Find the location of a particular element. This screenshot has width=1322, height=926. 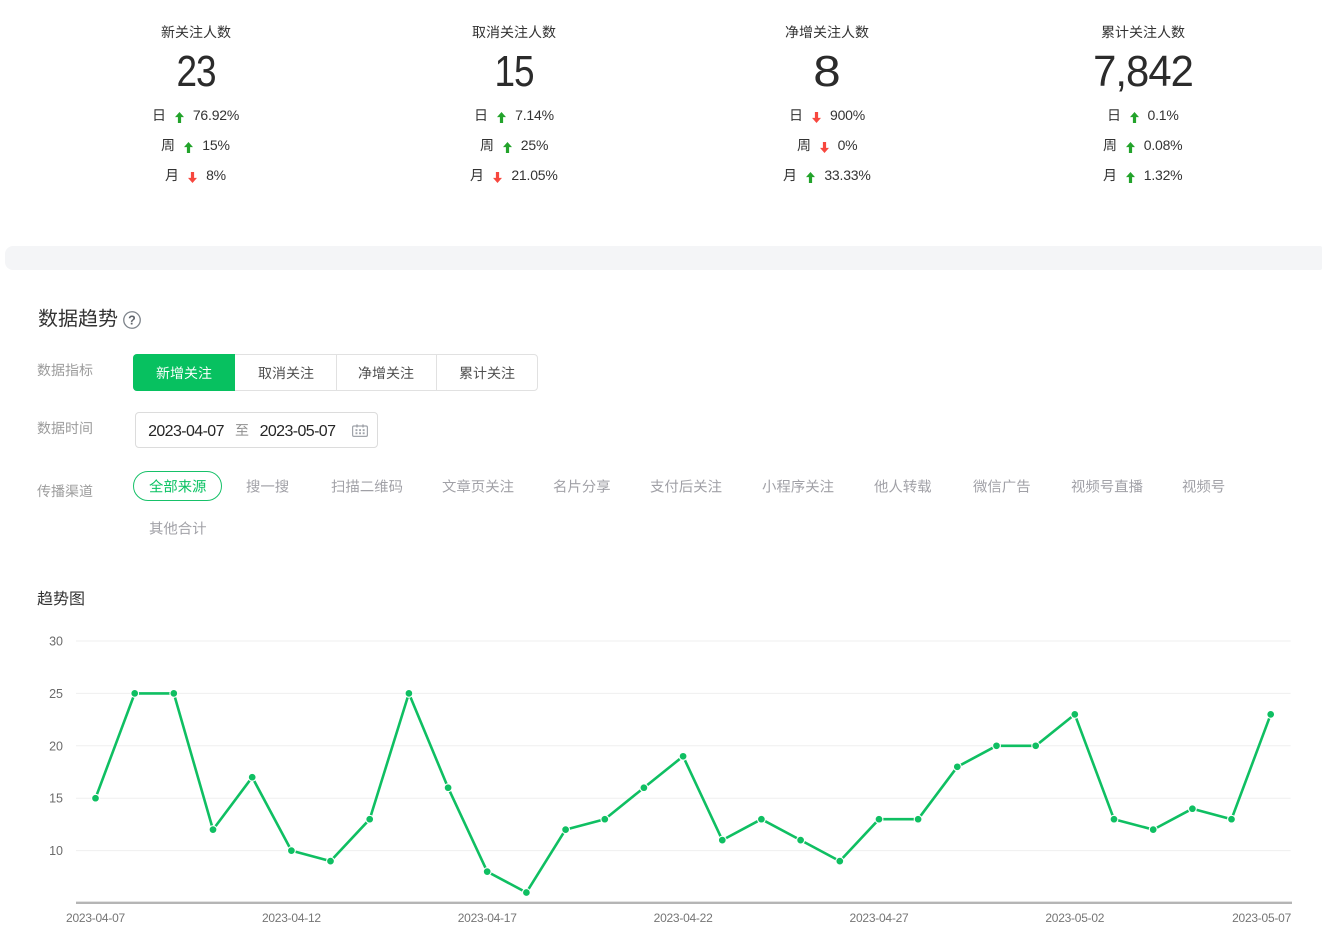

svg-text: 15 is located at coordinates (56, 799).